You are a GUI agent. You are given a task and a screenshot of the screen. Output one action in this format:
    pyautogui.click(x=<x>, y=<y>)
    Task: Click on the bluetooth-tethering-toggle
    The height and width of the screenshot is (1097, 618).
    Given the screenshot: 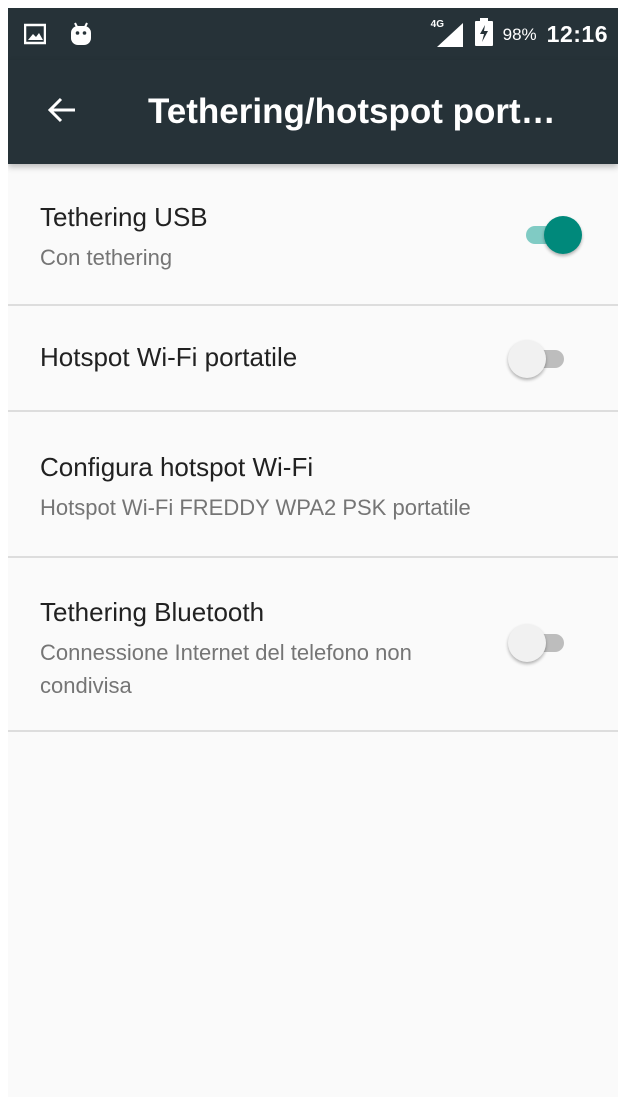 What is the action you would take?
    pyautogui.click(x=538, y=642)
    